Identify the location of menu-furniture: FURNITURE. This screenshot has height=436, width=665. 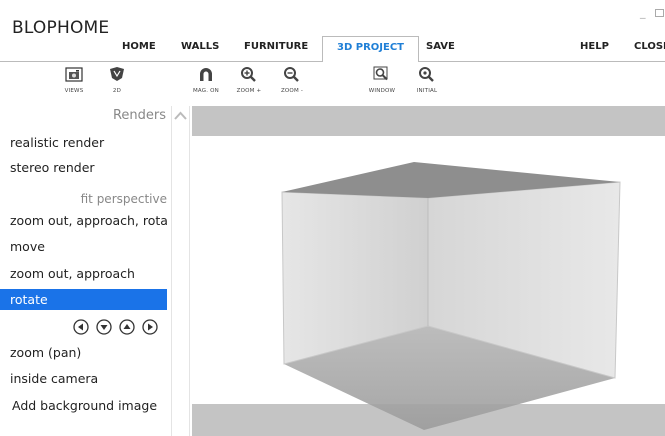
(276, 46).